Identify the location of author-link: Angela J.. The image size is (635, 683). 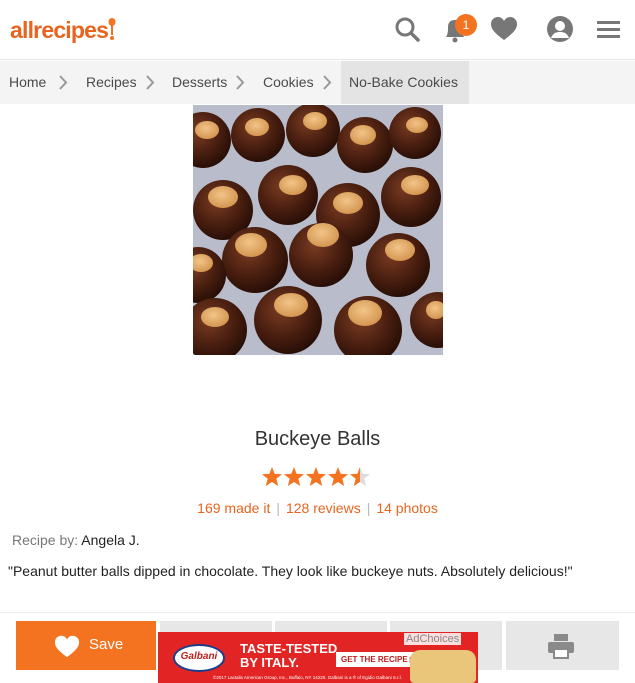
(110, 540).